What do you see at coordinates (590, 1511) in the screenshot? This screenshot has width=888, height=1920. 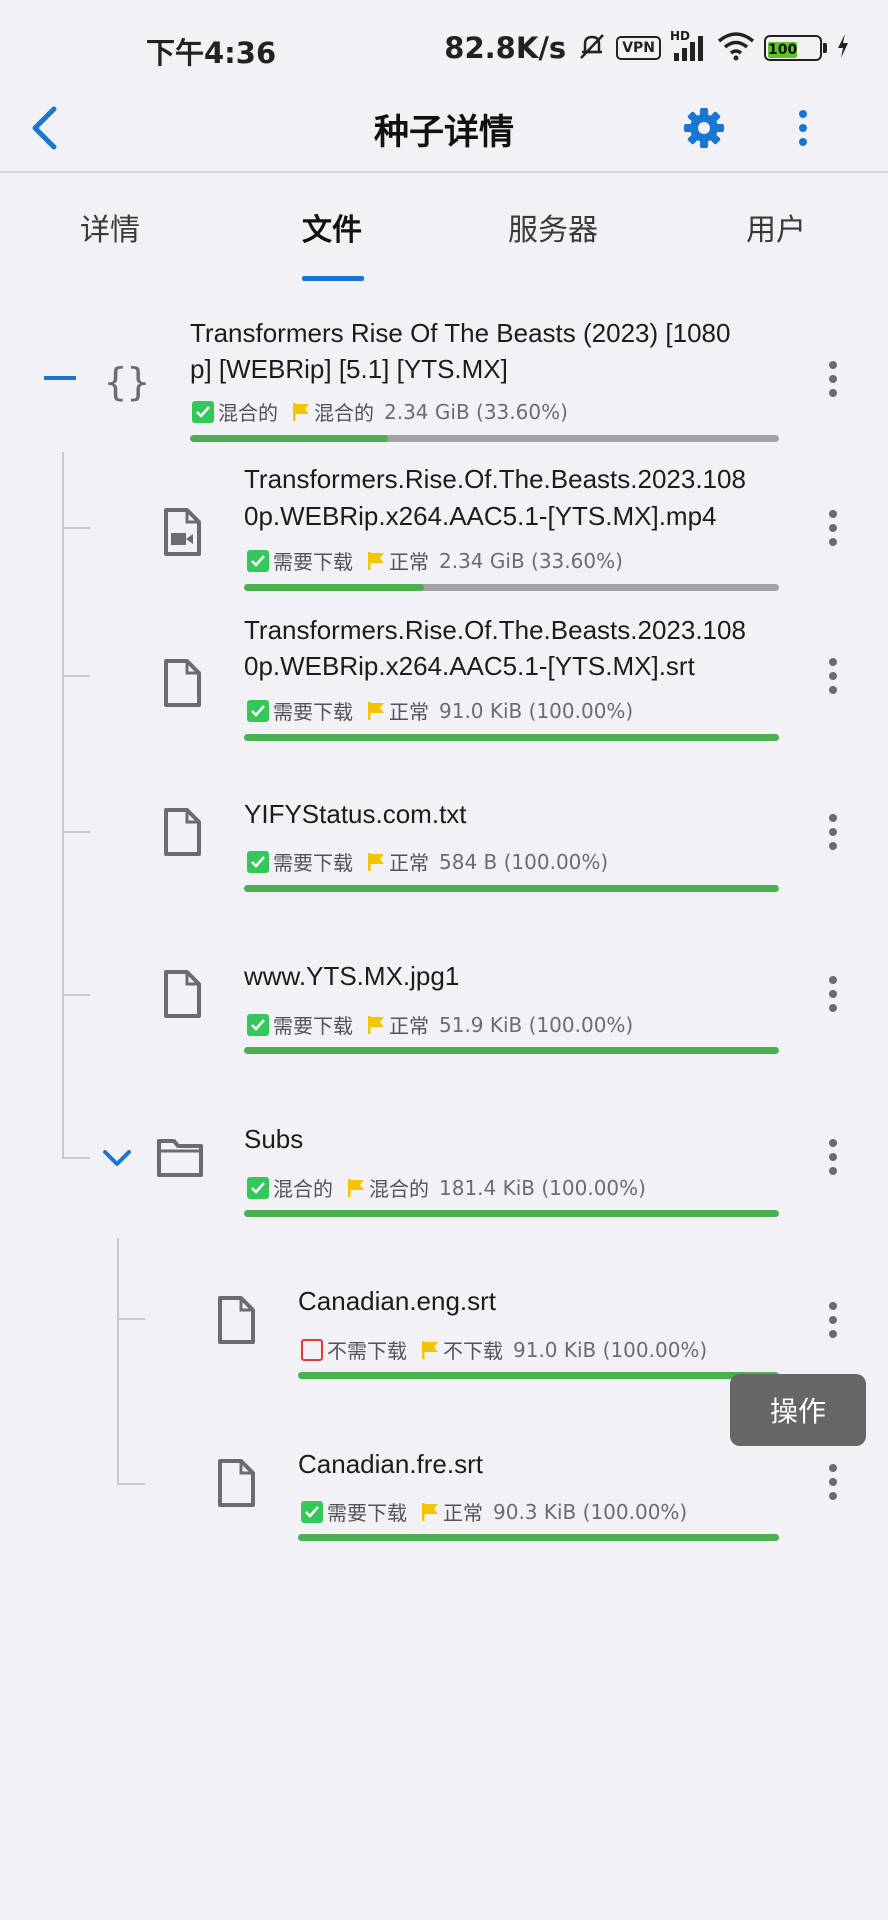 I see `file-size: 90.3 KiB (100.00%)` at bounding box center [590, 1511].